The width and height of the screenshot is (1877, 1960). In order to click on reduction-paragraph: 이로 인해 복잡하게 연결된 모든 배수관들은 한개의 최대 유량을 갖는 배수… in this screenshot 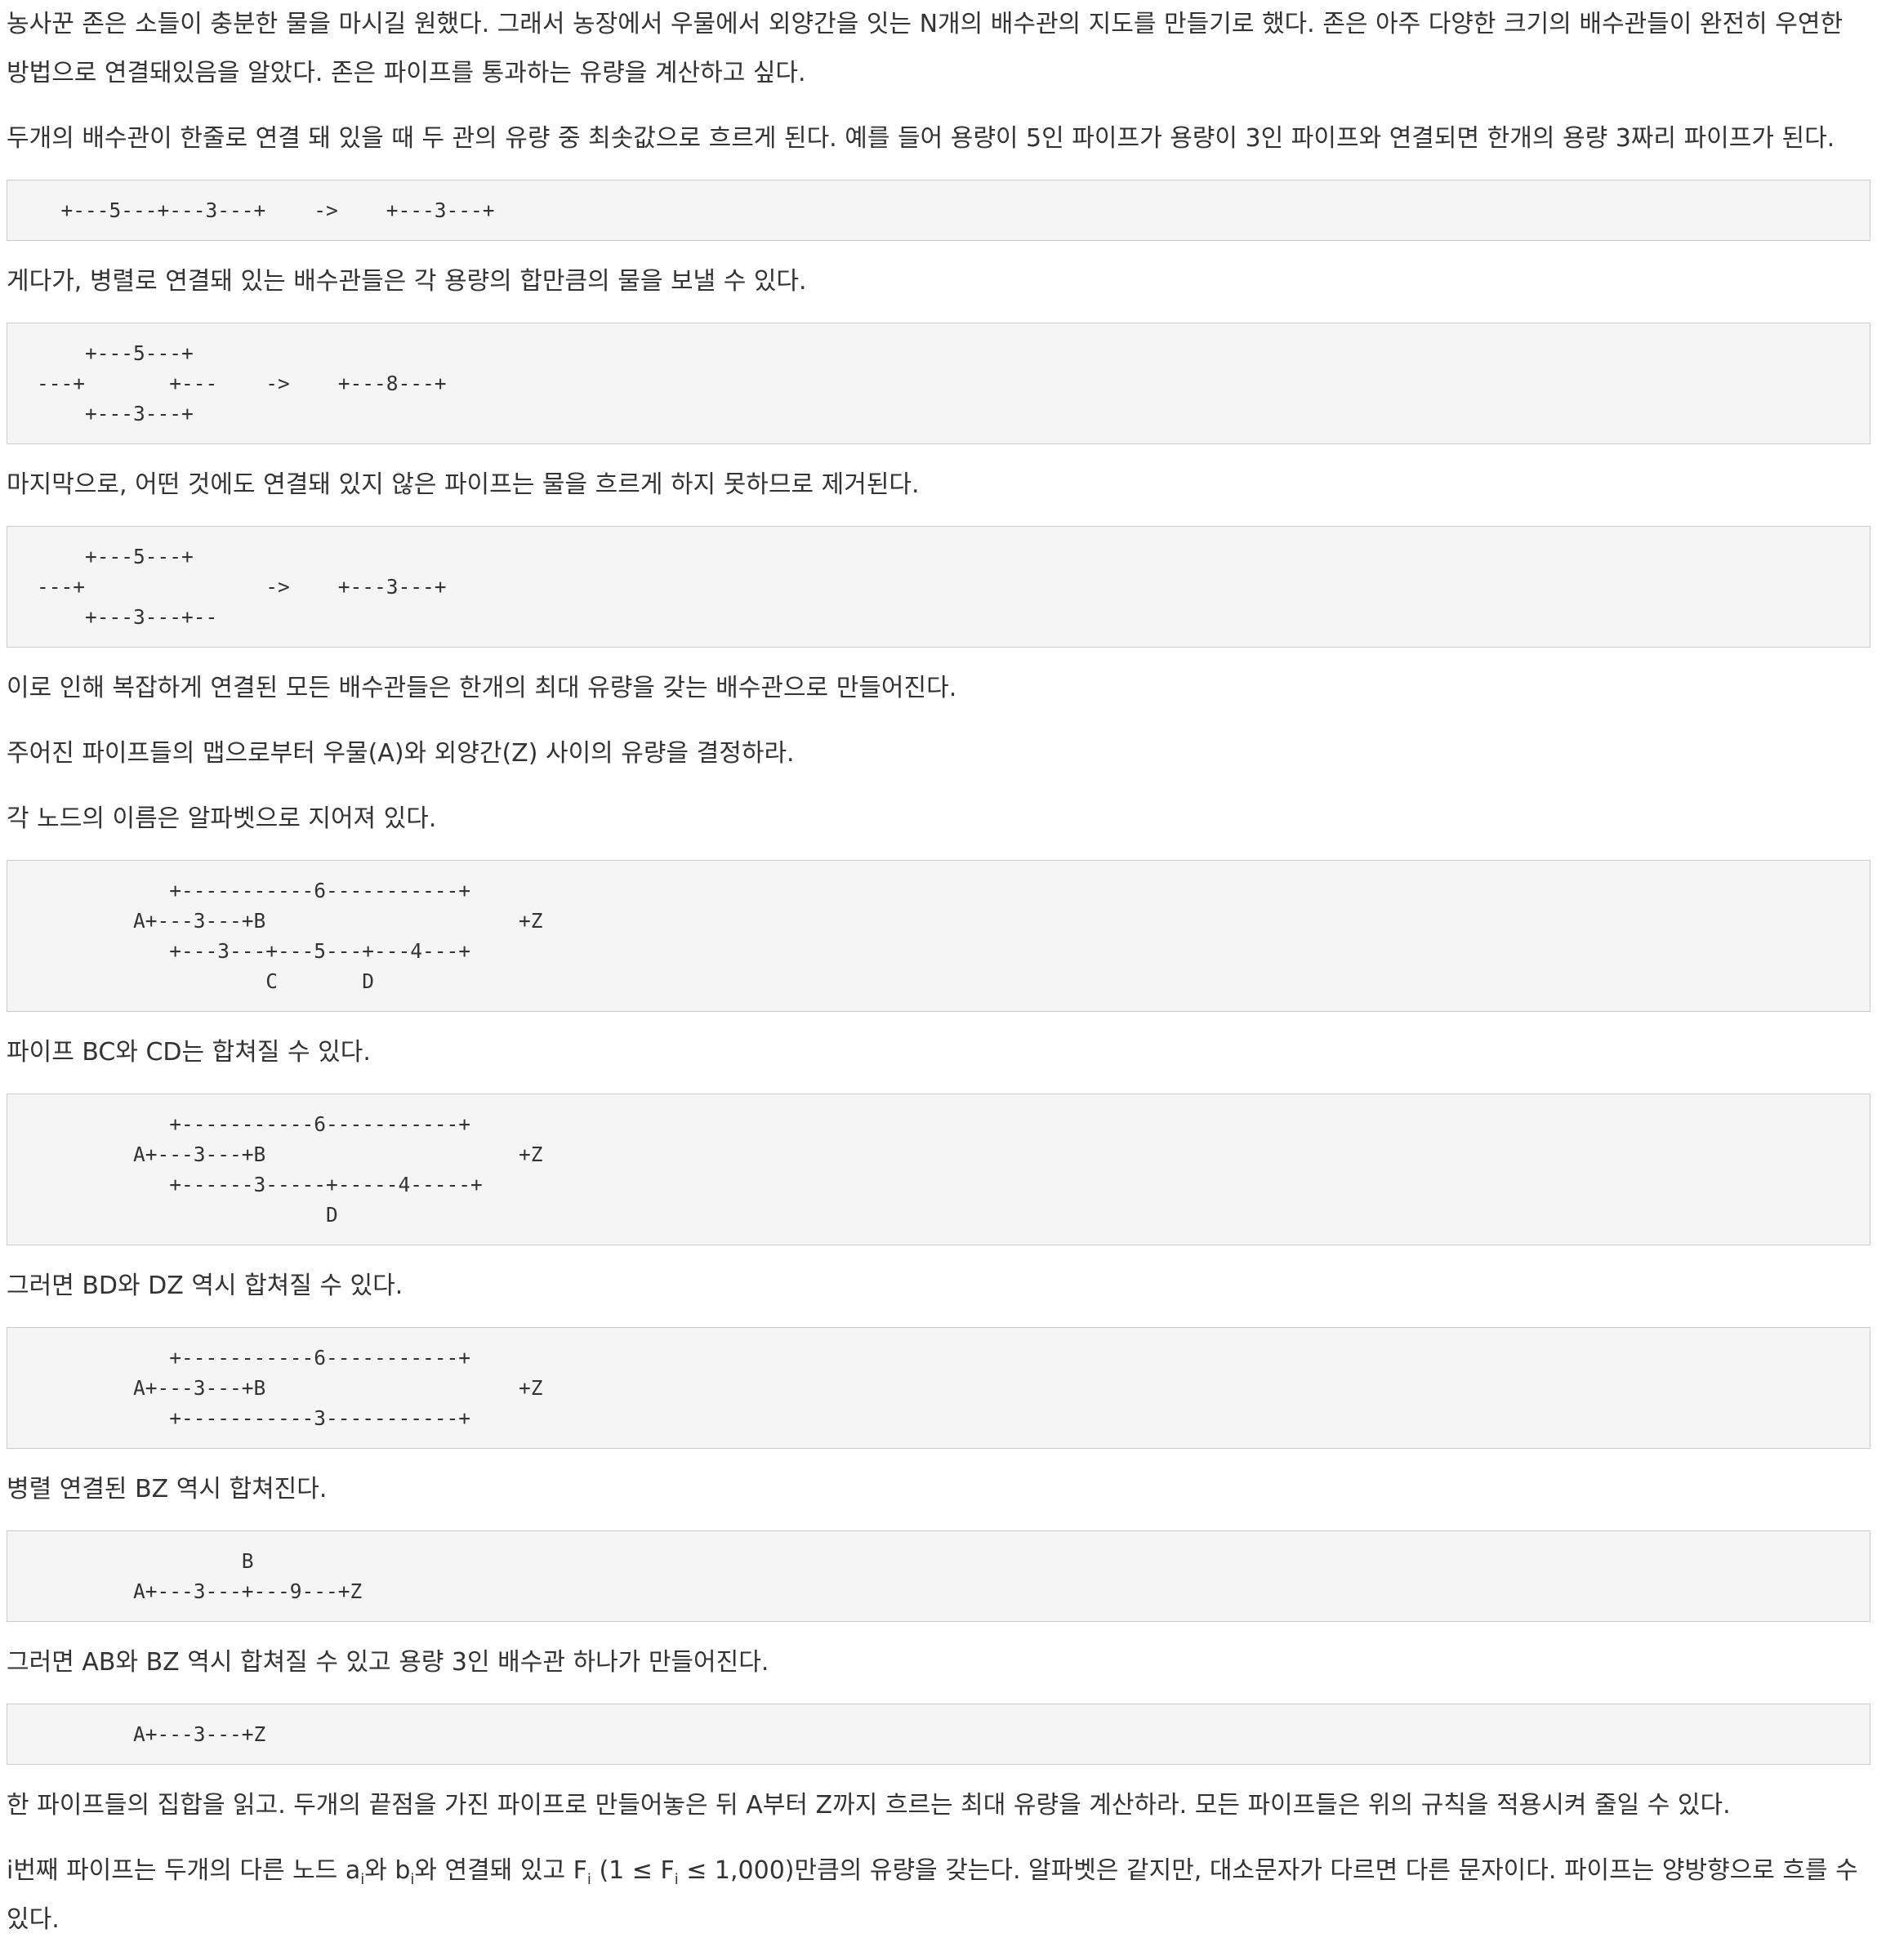, I will do `click(482, 688)`.